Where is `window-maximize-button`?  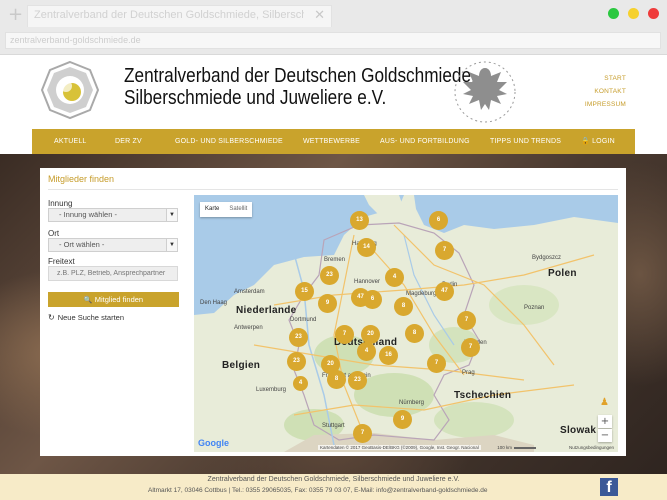
window-maximize-button is located at coordinates (613, 13).